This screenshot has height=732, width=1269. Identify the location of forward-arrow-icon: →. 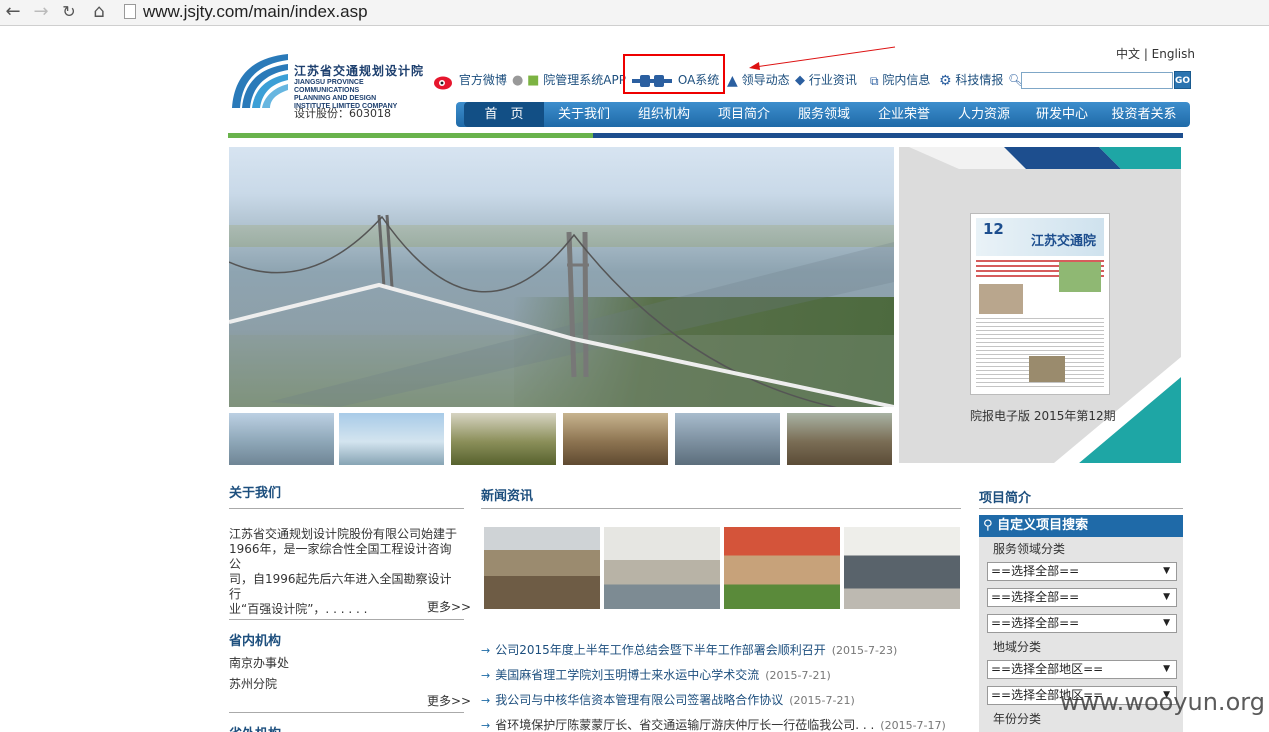
(41, 12).